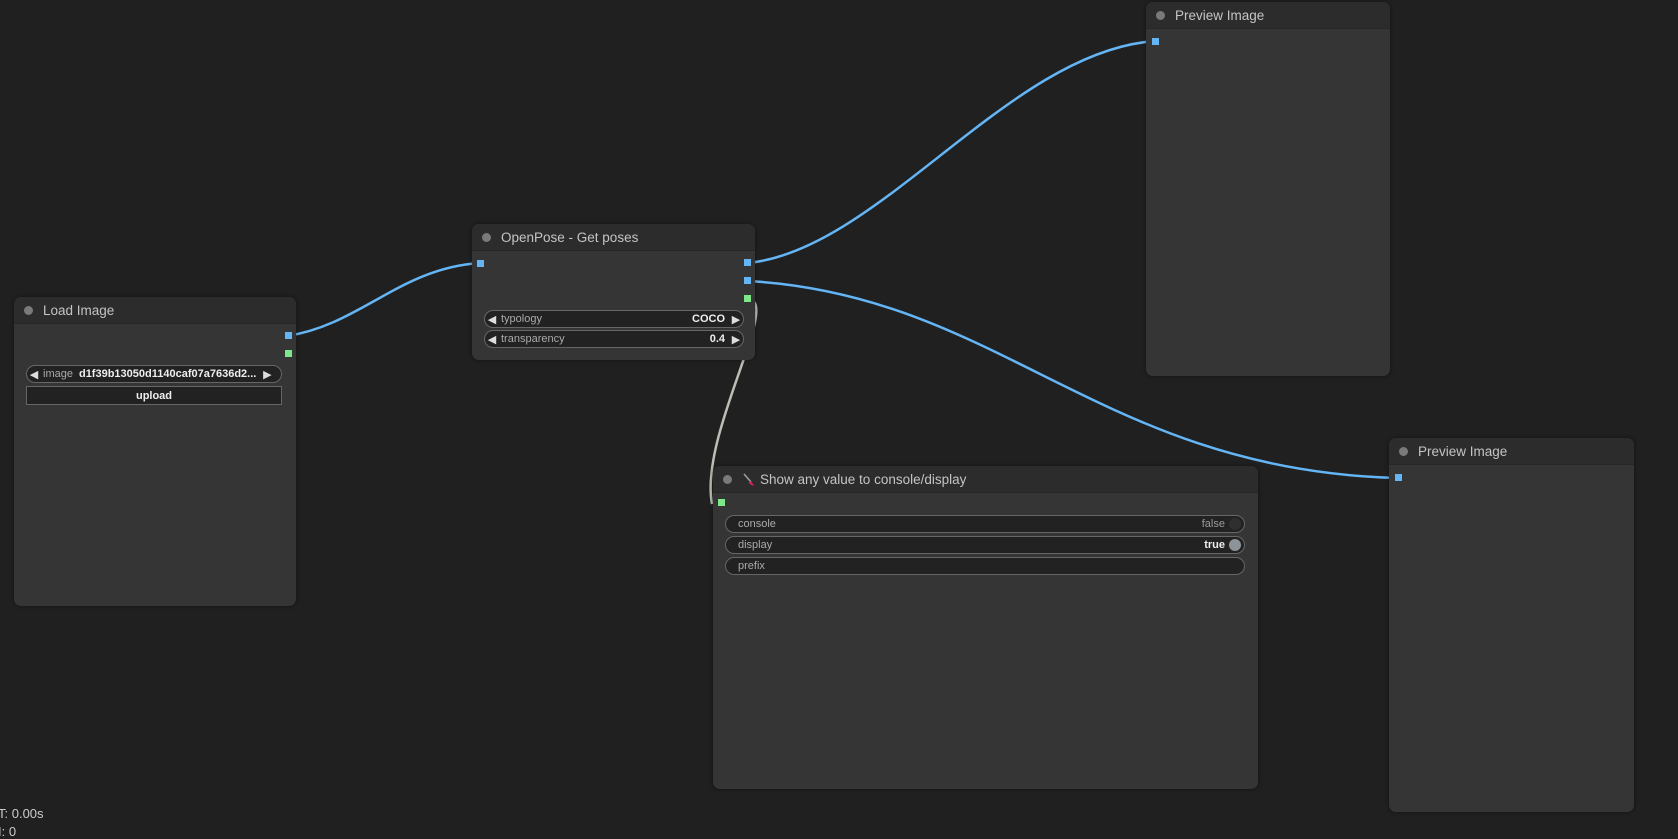  What do you see at coordinates (288, 335) in the screenshot?
I see `image-output-slot` at bounding box center [288, 335].